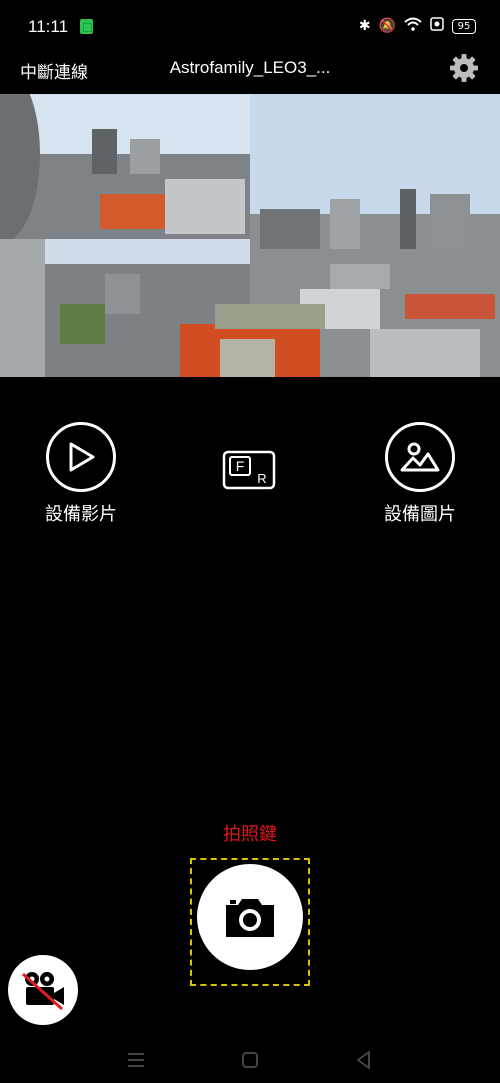 The image size is (500, 1083). I want to click on camera-icon, so click(250, 918).